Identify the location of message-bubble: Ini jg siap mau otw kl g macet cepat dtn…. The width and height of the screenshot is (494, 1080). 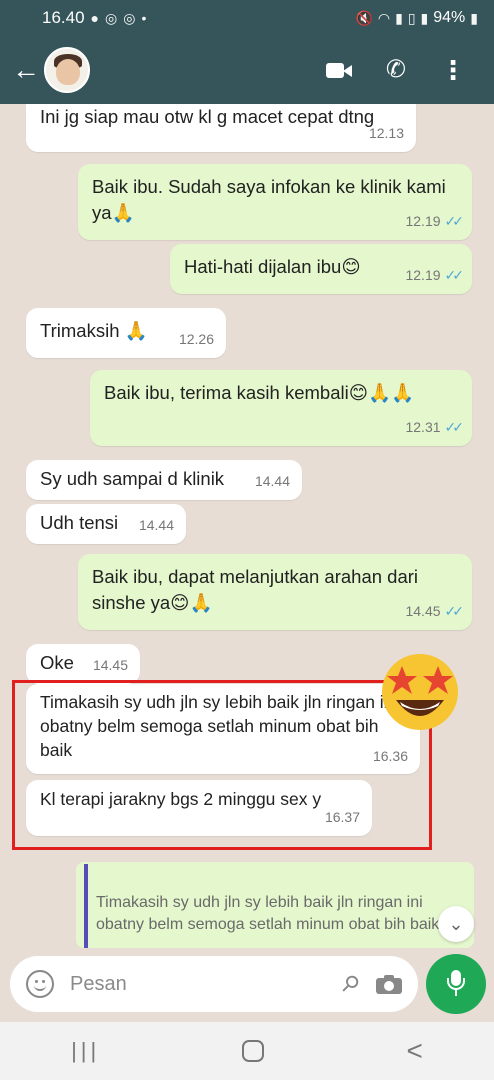
(221, 128).